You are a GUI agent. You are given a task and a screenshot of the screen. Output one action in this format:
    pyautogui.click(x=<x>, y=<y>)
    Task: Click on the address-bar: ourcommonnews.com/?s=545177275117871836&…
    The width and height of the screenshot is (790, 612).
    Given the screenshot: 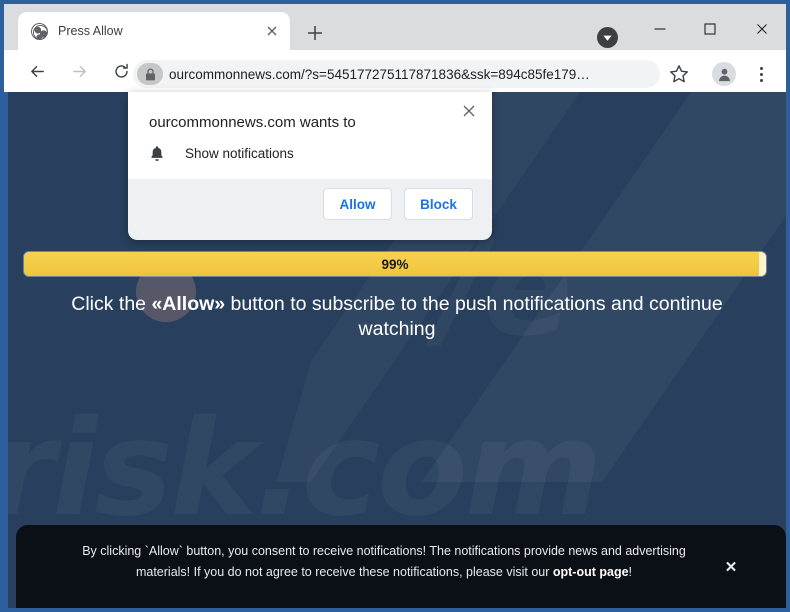 What is the action you would take?
    pyautogui.click(x=396, y=74)
    